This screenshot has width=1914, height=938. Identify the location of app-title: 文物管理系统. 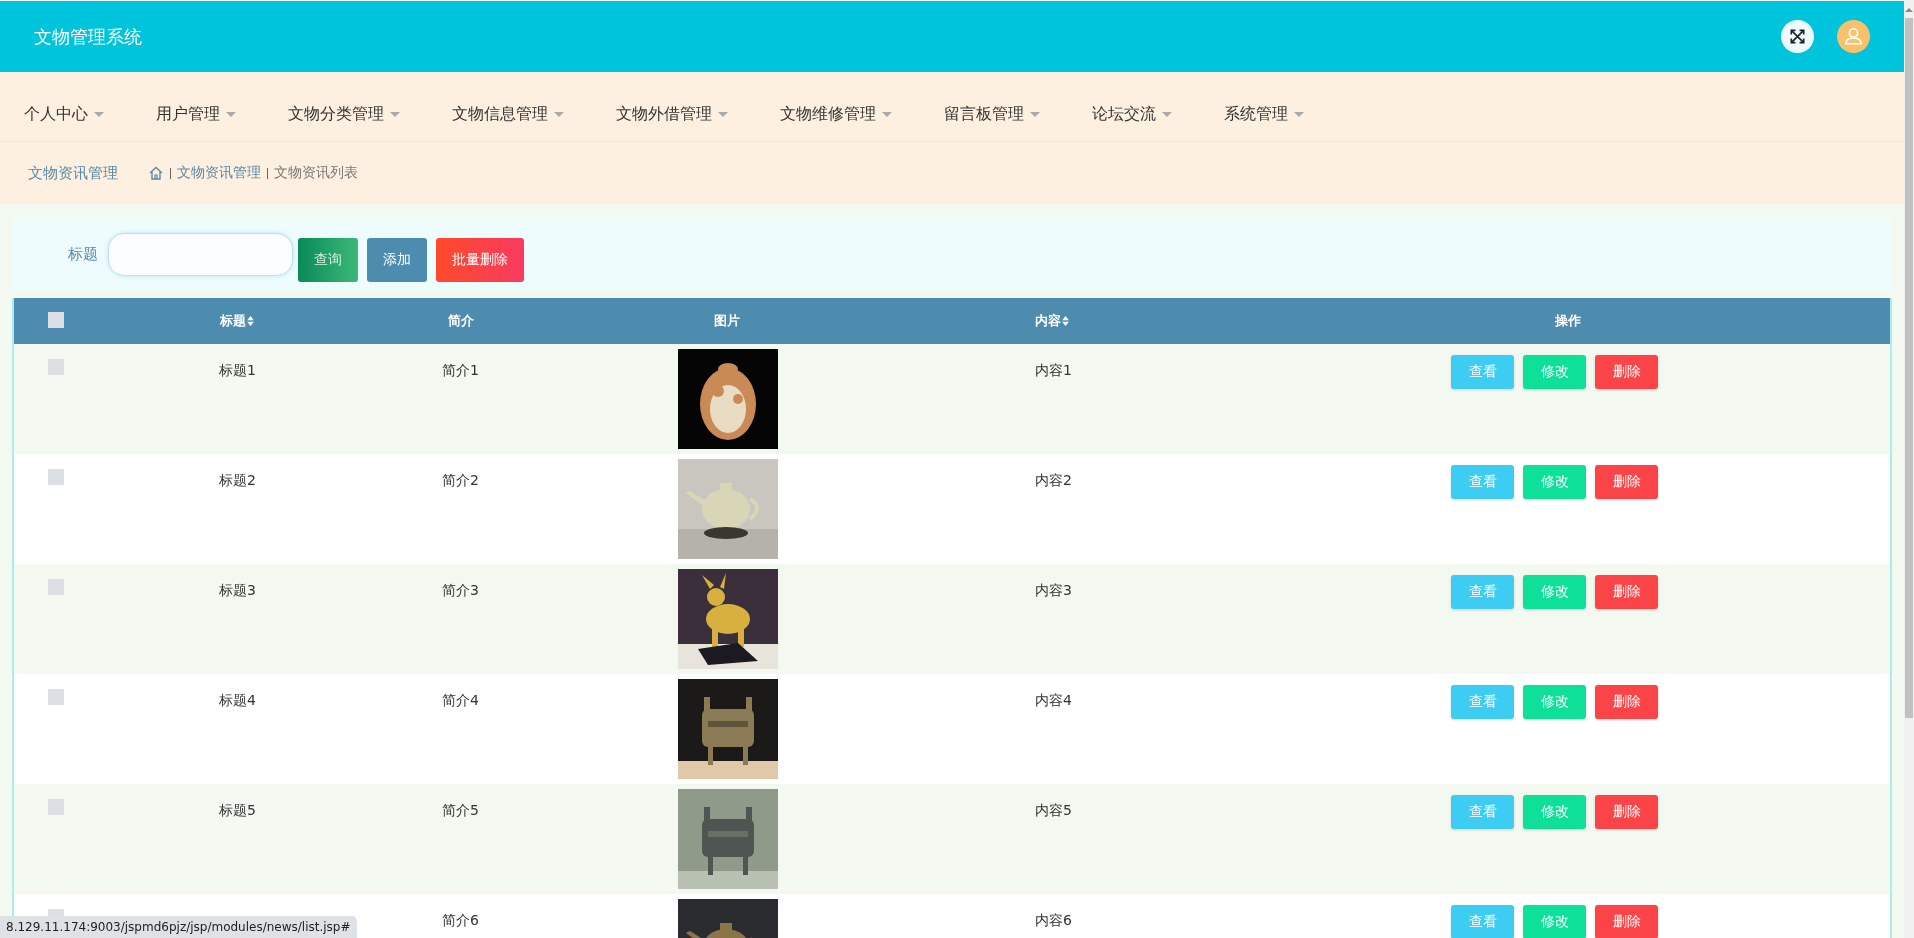
(88, 36).